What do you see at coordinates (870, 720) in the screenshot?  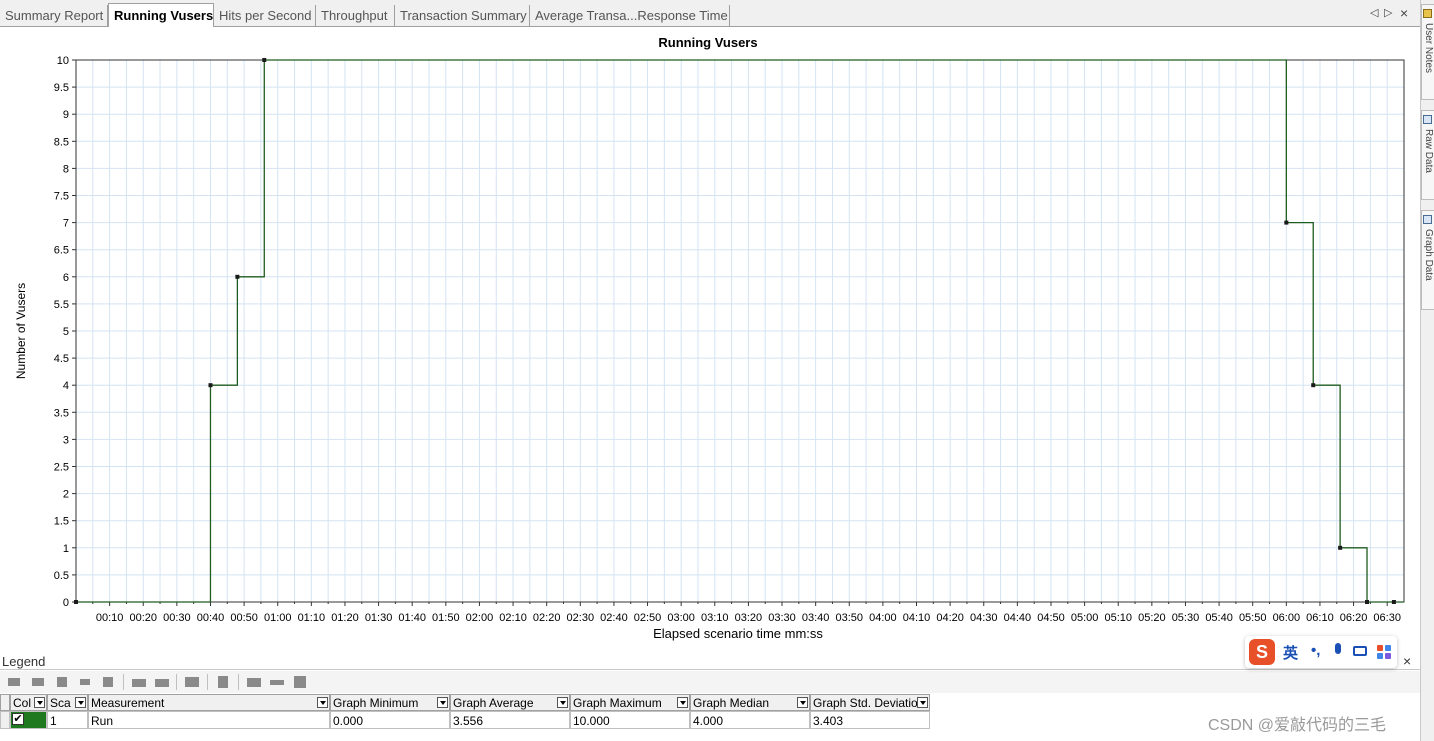 I see `cell-graph-std-deviation: 3.403` at bounding box center [870, 720].